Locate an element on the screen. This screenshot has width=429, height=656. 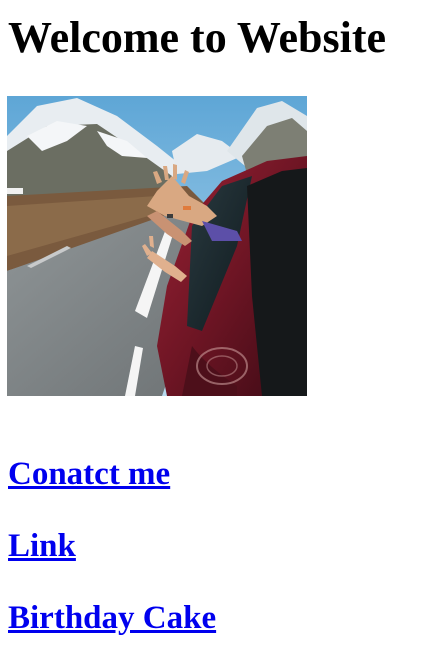
birthday-cake-link: Birthday Cake is located at coordinates (112, 618).